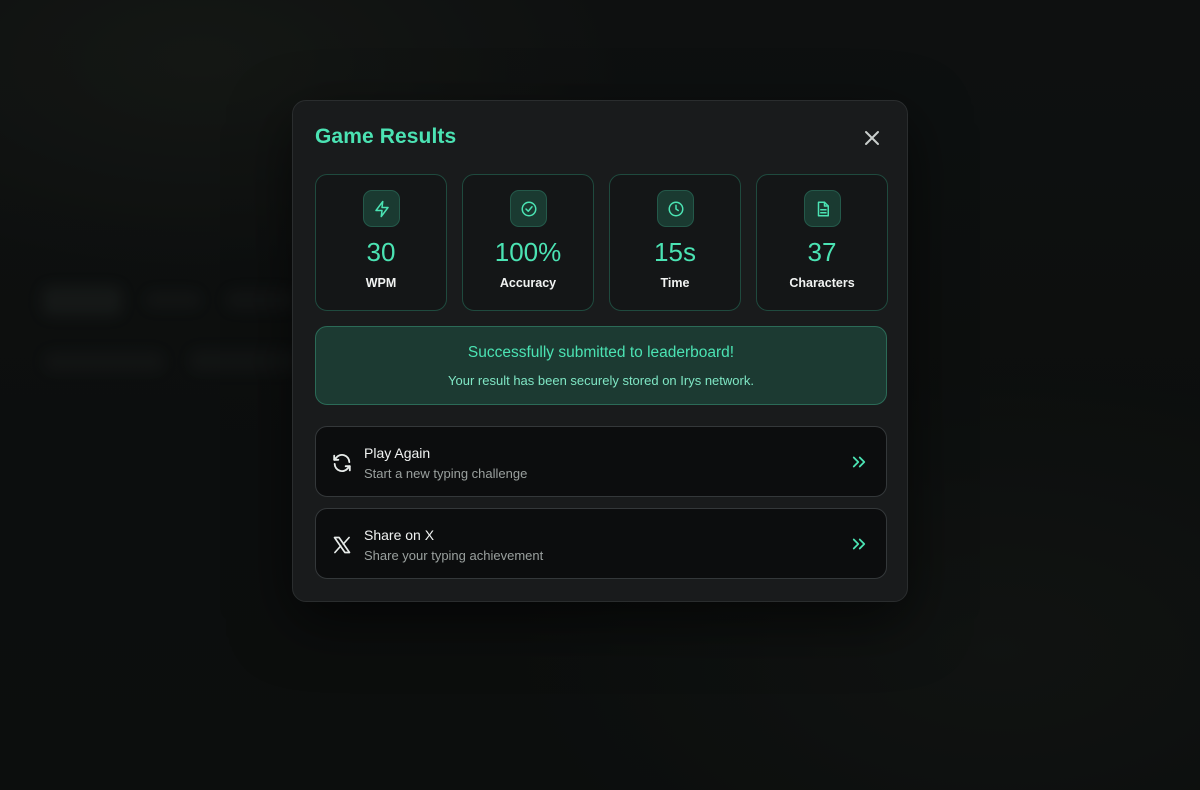 This screenshot has height=790, width=1200. I want to click on success-title: Successfully submitted to leaderboard!, so click(601, 352).